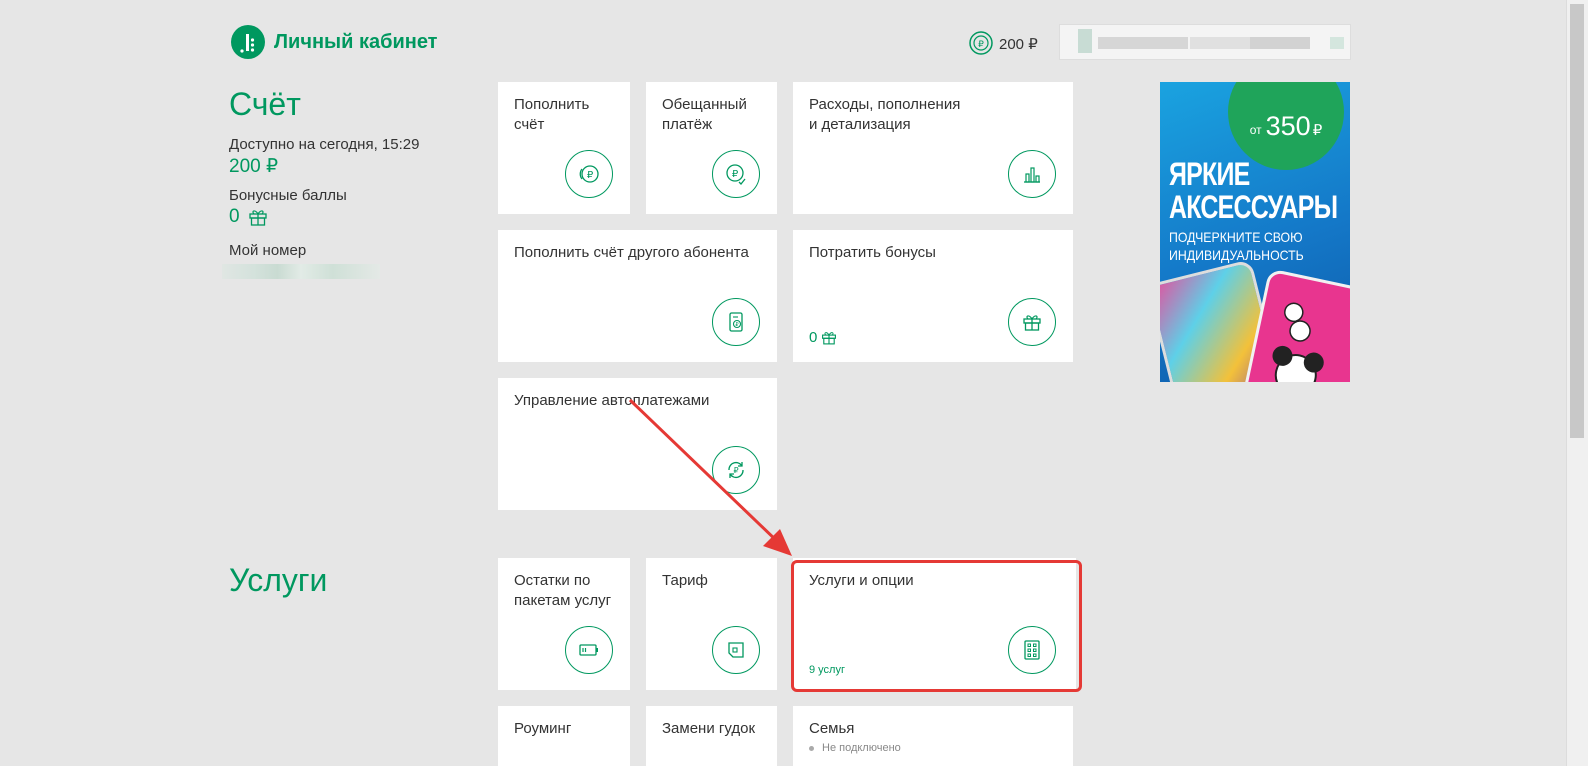 The image size is (1588, 766). What do you see at coordinates (254, 166) in the screenshot?
I see `available-balance: 200 ₽` at bounding box center [254, 166].